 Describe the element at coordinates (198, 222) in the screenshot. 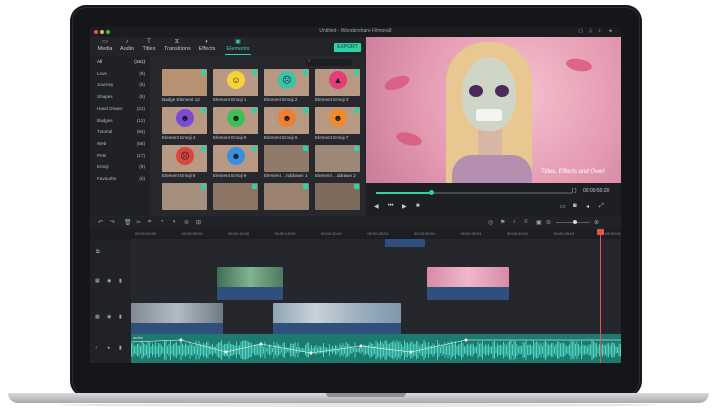

I see `split-screen-icon: ⊞` at that location.